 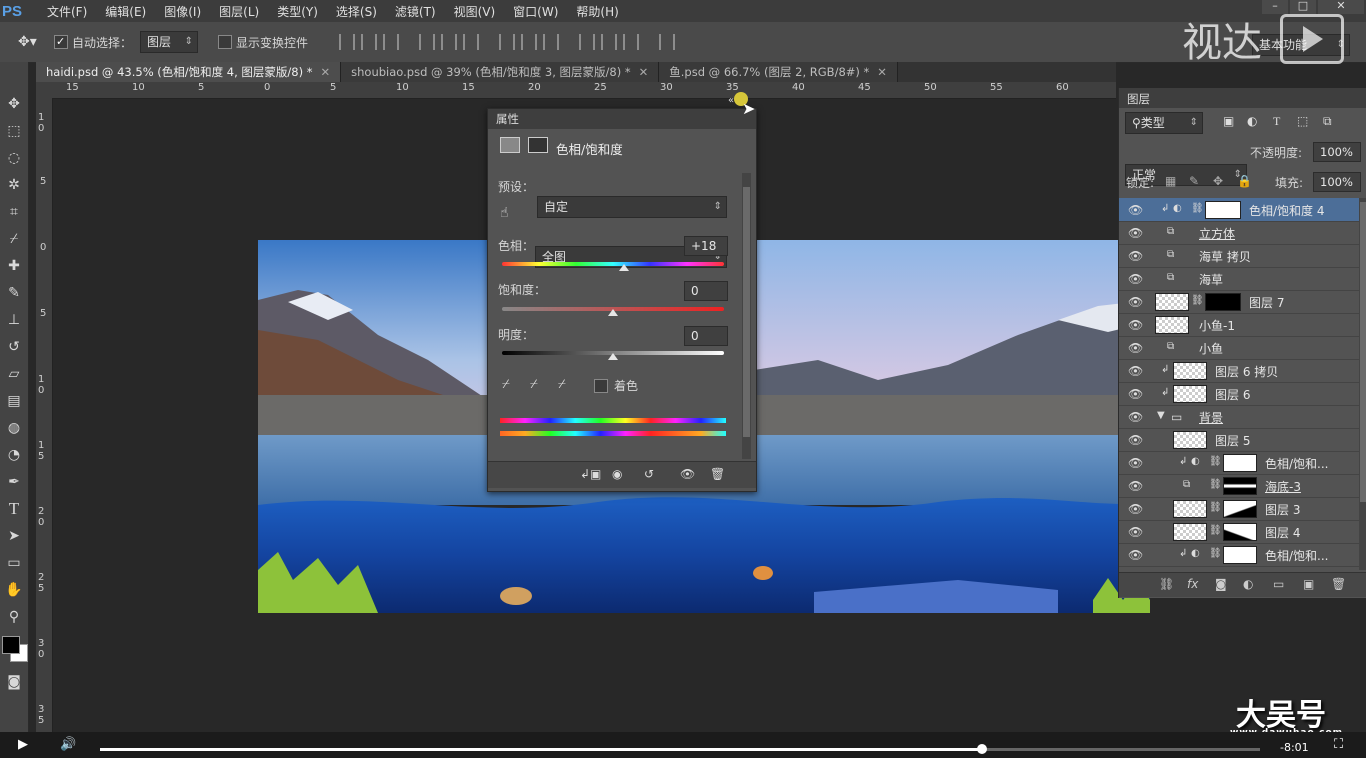 What do you see at coordinates (14, 454) in the screenshot?
I see `dodge-tool-icon: ◔` at bounding box center [14, 454].